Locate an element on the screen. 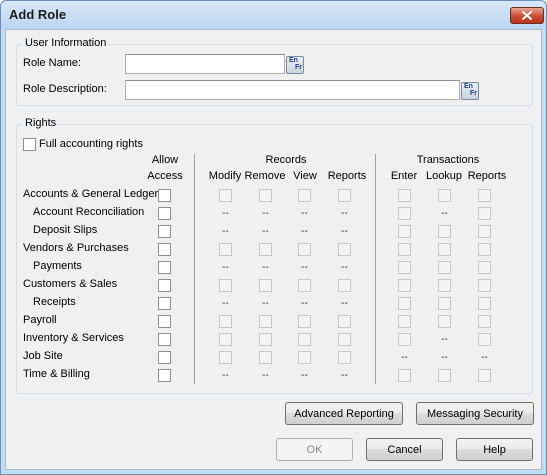  rights-row-label: Accounts & General Ledger is located at coordinates (91, 194).